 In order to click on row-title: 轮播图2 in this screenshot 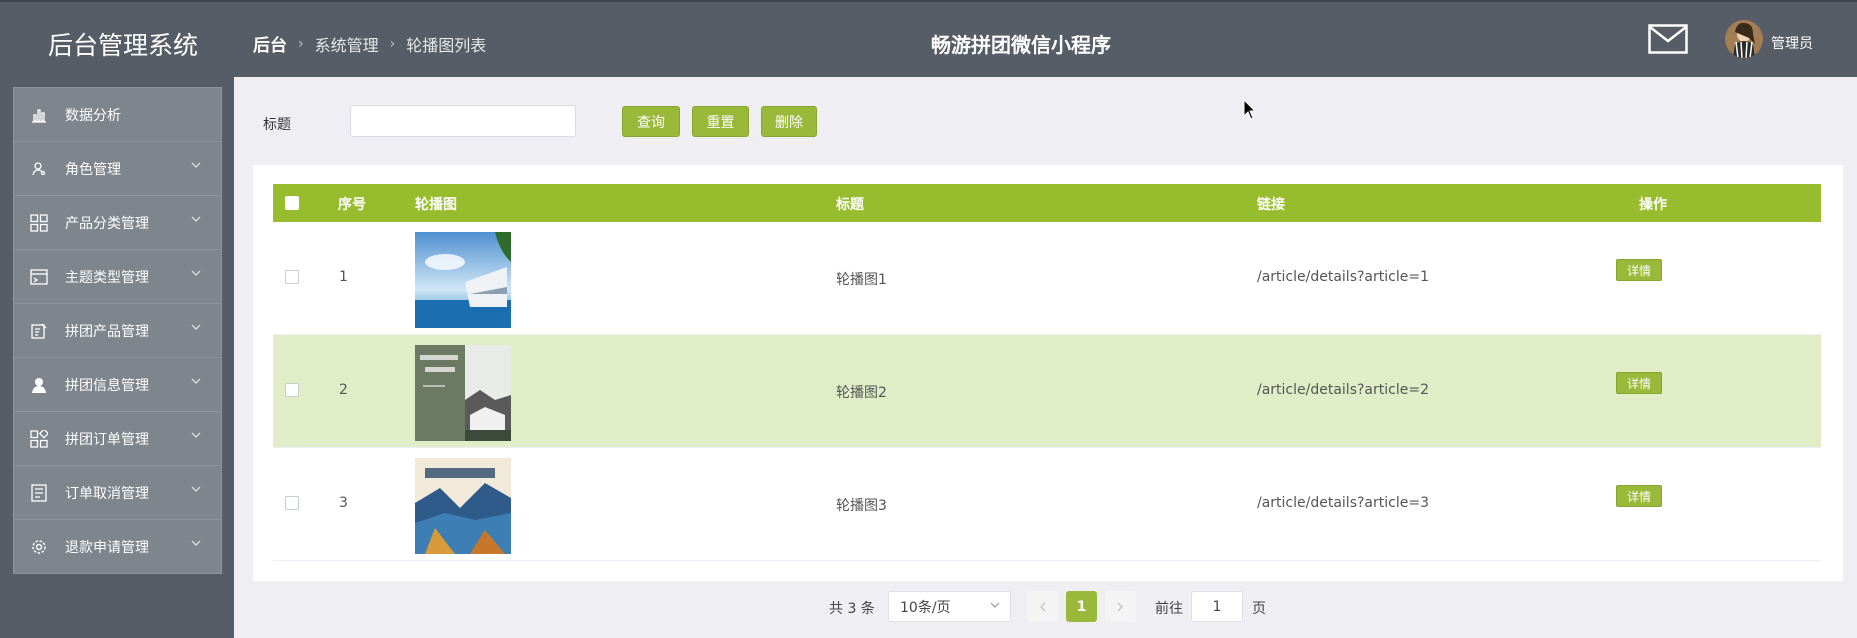, I will do `click(861, 393)`.